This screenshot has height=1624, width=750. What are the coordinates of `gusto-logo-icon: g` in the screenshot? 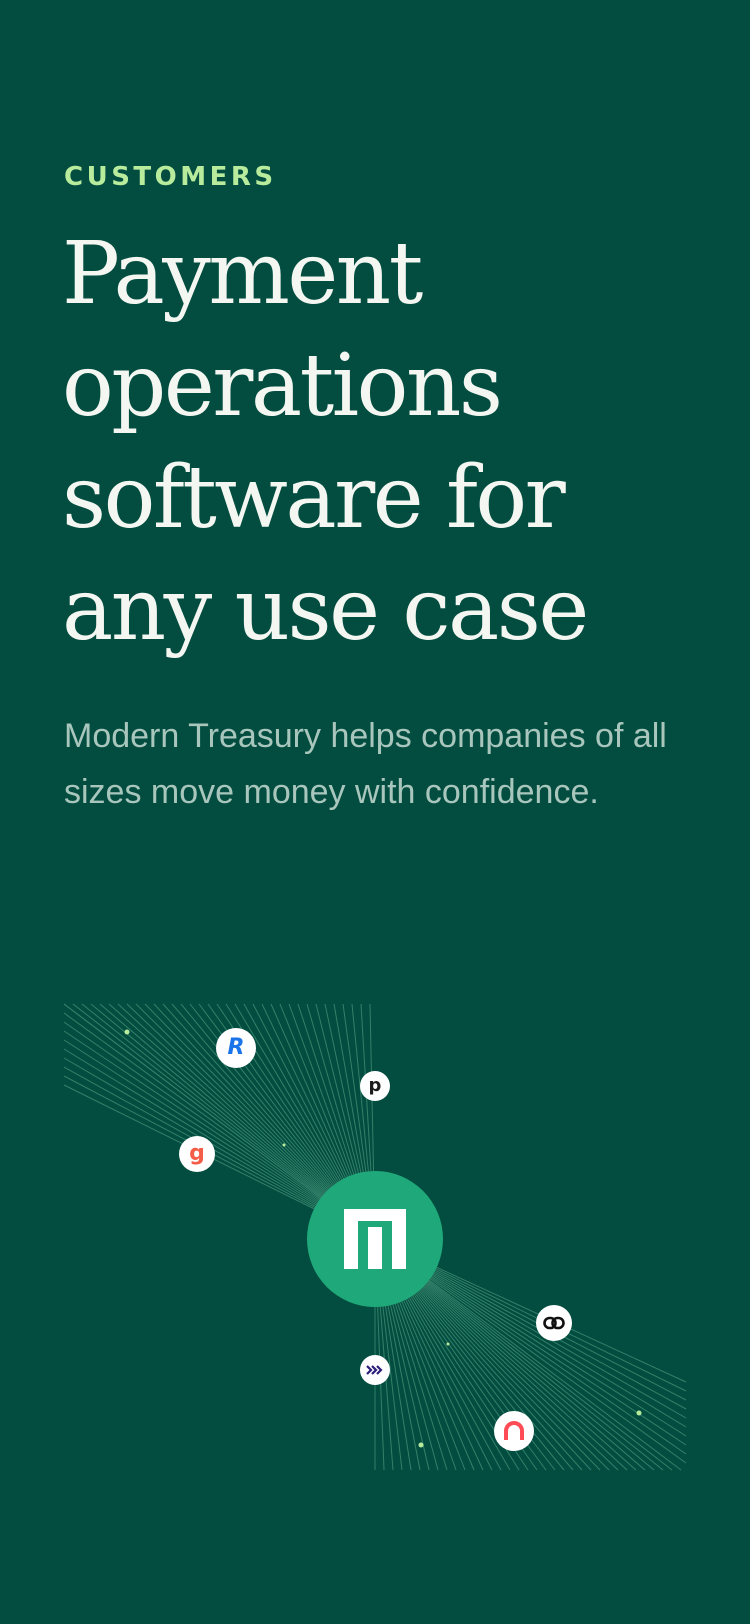 It's located at (197, 1154).